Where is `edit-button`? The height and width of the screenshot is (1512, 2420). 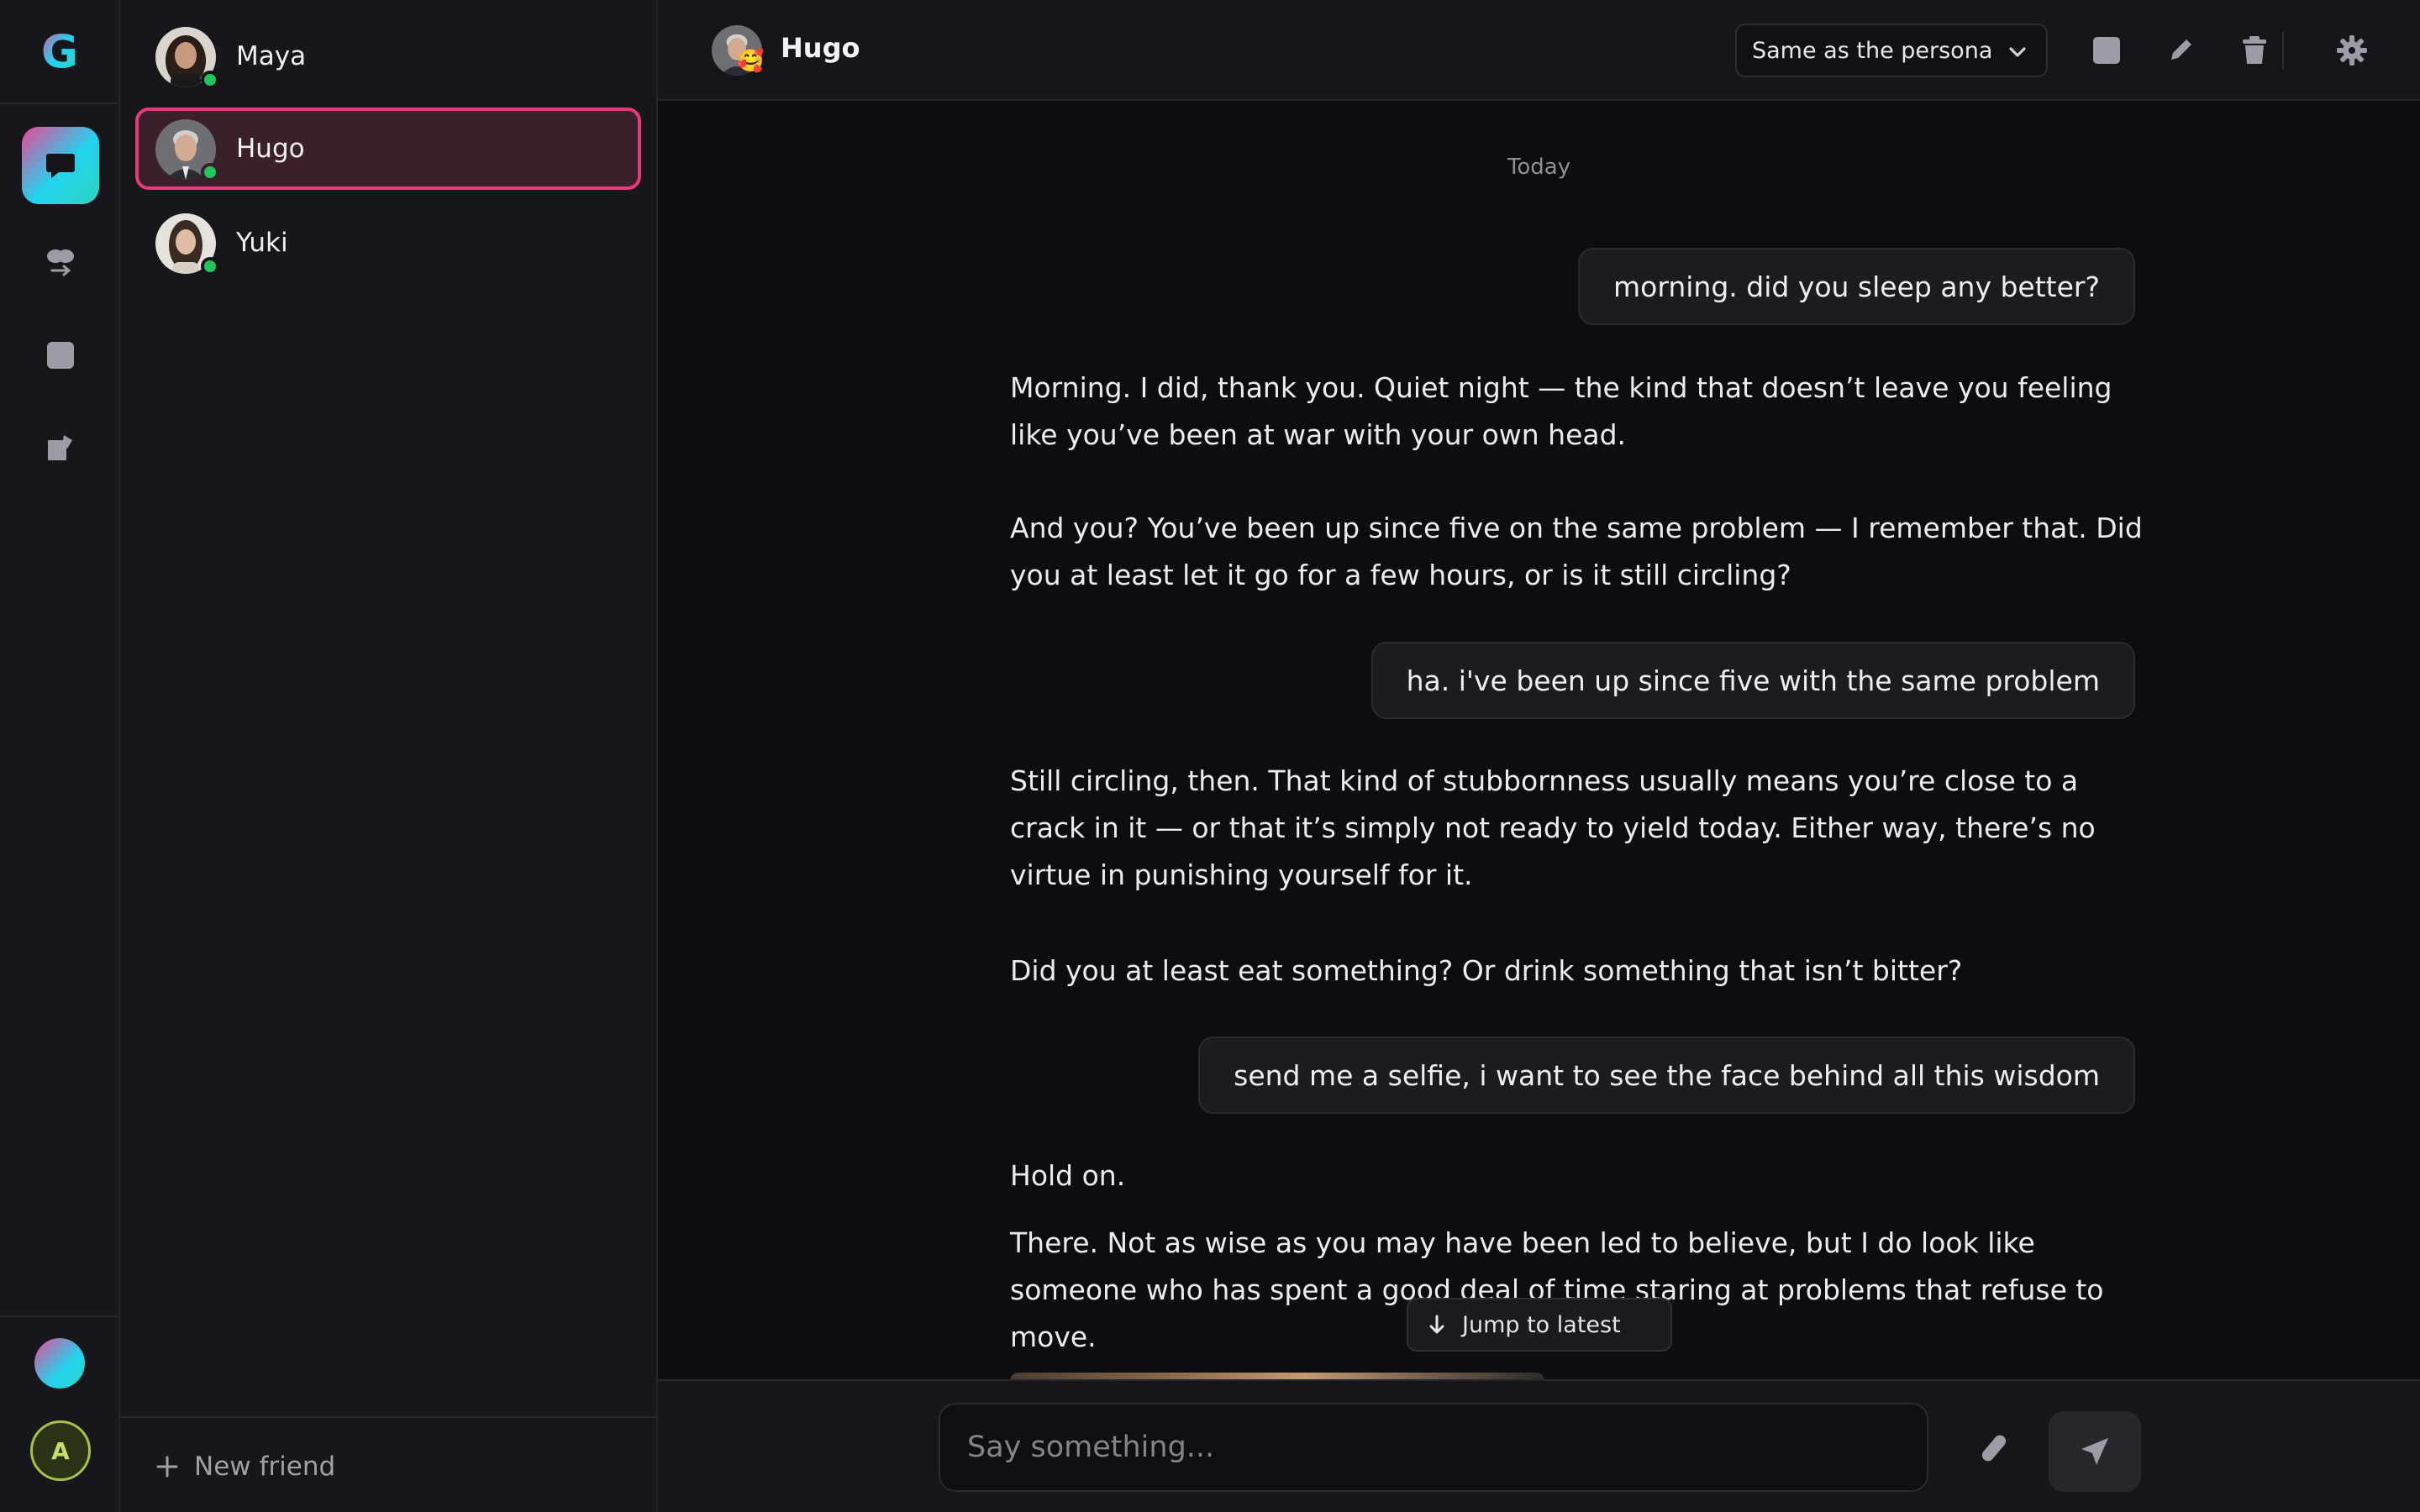
edit-button is located at coordinates (2180, 50).